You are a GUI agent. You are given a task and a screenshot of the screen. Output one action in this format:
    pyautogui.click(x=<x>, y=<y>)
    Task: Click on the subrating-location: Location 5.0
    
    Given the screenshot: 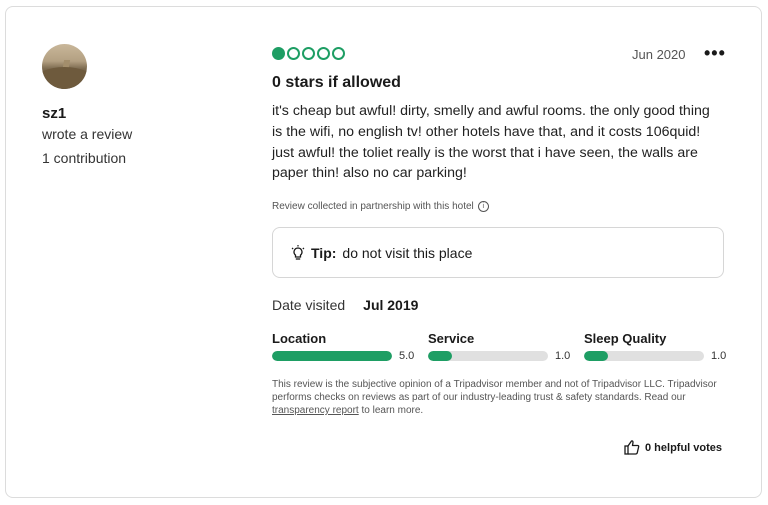 What is the action you would take?
    pyautogui.click(x=350, y=346)
    